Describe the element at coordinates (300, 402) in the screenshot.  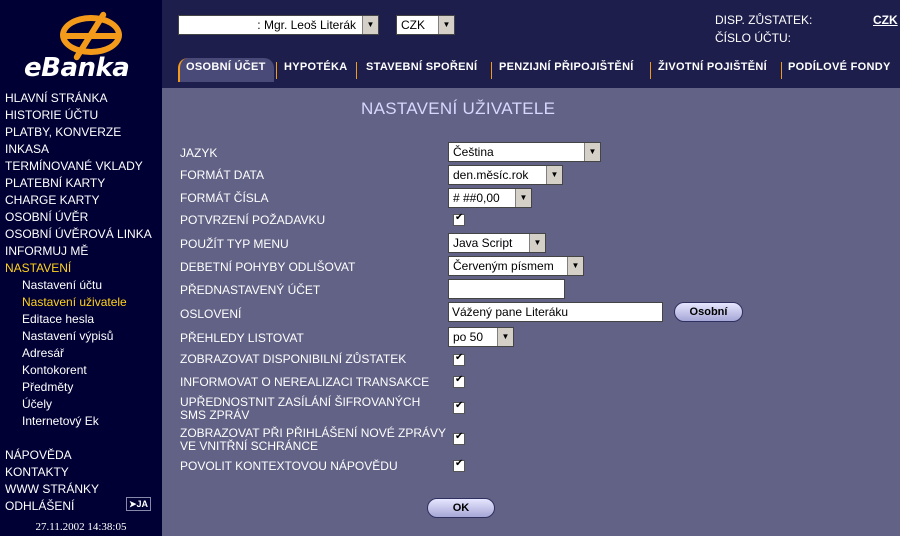
I see `upřednostnit-label-line1: UPŘEDNOSTNIT ZASÍLÁNÍ ŠIFROVANÝCH` at that location.